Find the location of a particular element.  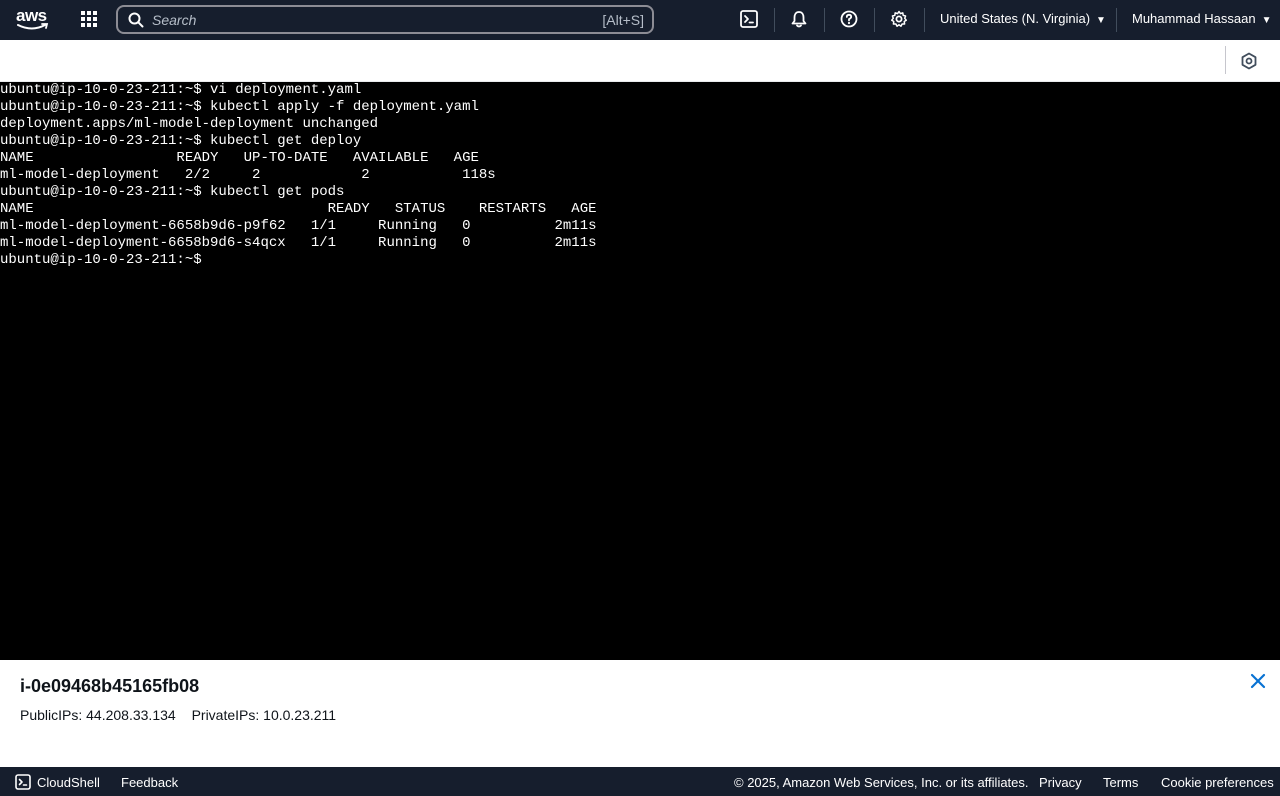

public-ips-label: PublicIPs: is located at coordinates (51, 715).